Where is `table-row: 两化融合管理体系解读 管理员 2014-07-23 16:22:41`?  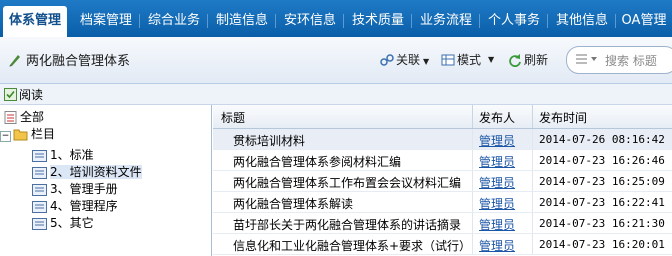 table-row: 两化融合管理体系解读 管理员 2014-07-23 16:22:41 is located at coordinates (442, 202).